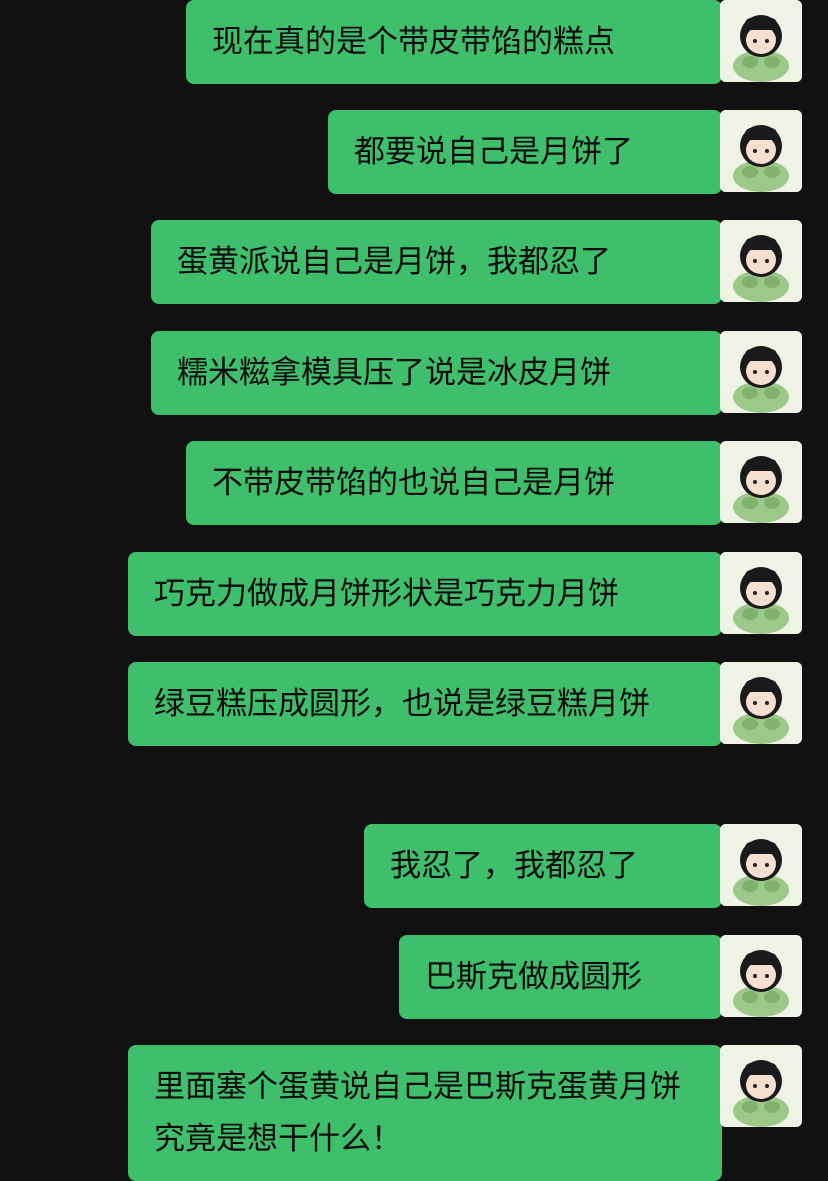 The width and height of the screenshot is (828, 1181). Describe the element at coordinates (533, 977) in the screenshot. I see `message-text: 巴斯克做成圆形` at that location.